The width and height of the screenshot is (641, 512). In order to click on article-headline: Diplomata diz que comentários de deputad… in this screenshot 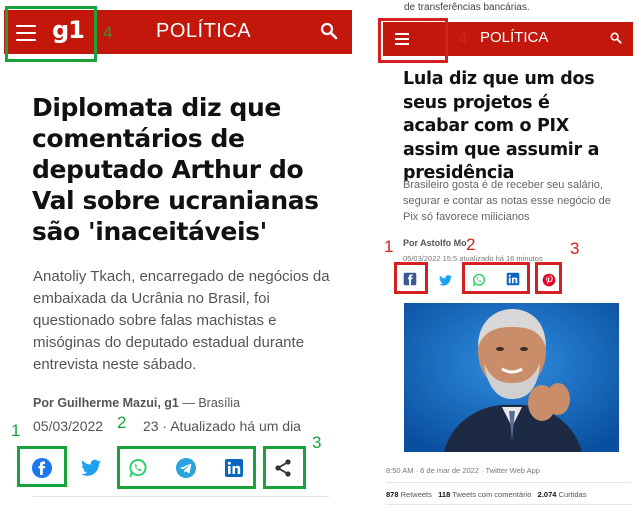, I will do `click(175, 169)`.